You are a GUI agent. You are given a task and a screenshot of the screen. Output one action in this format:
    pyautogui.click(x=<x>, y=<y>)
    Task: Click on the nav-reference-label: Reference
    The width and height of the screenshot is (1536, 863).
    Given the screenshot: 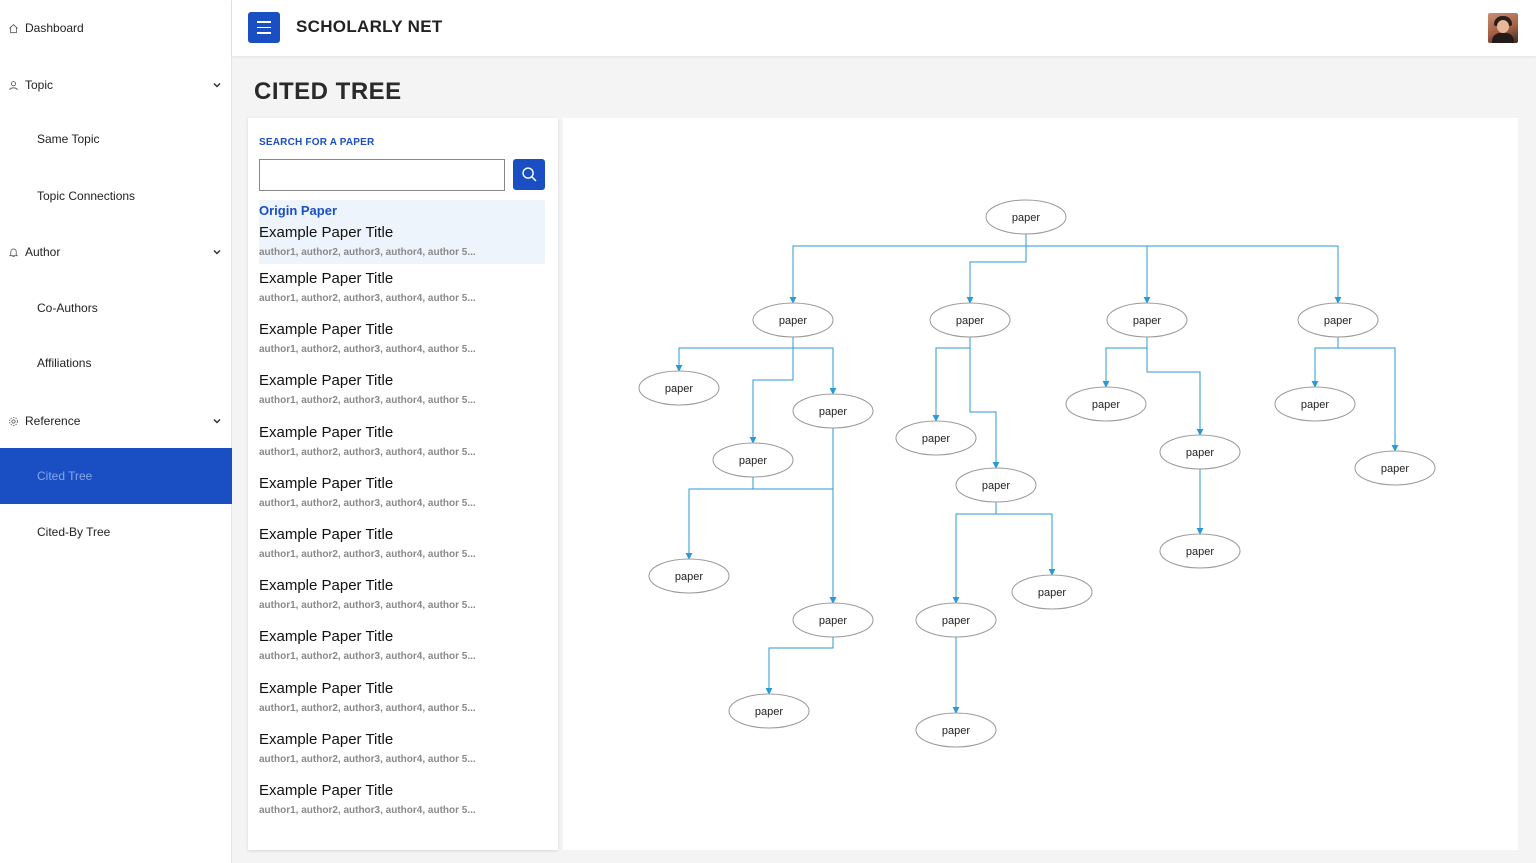 What is the action you would take?
    pyautogui.click(x=53, y=421)
    